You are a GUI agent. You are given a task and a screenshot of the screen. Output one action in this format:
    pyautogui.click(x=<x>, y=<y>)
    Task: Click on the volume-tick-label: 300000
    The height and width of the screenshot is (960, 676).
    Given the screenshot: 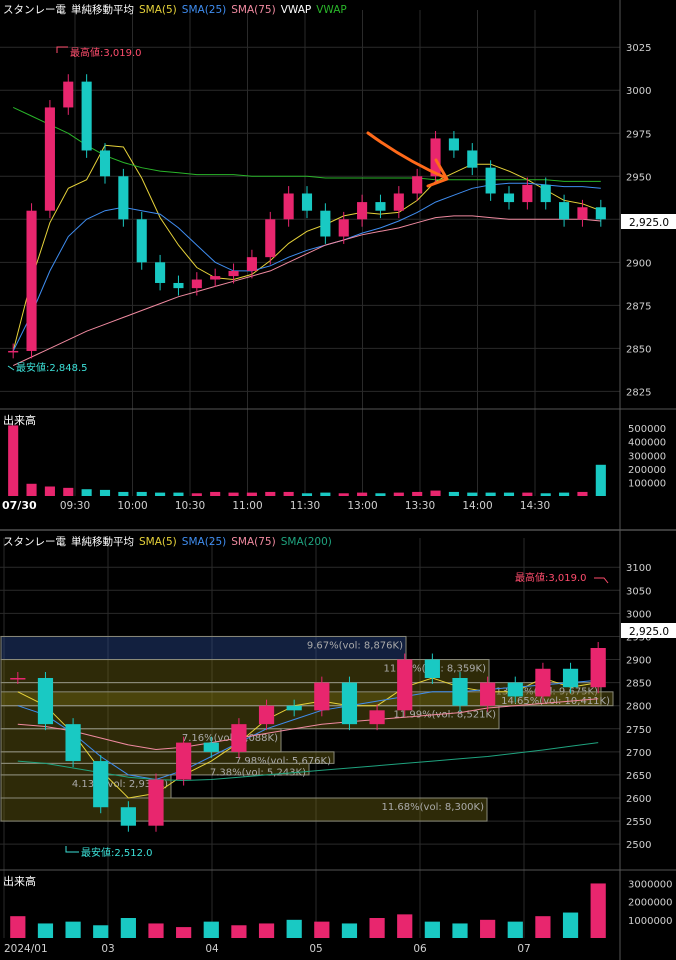 What is the action you would take?
    pyautogui.click(x=647, y=456)
    